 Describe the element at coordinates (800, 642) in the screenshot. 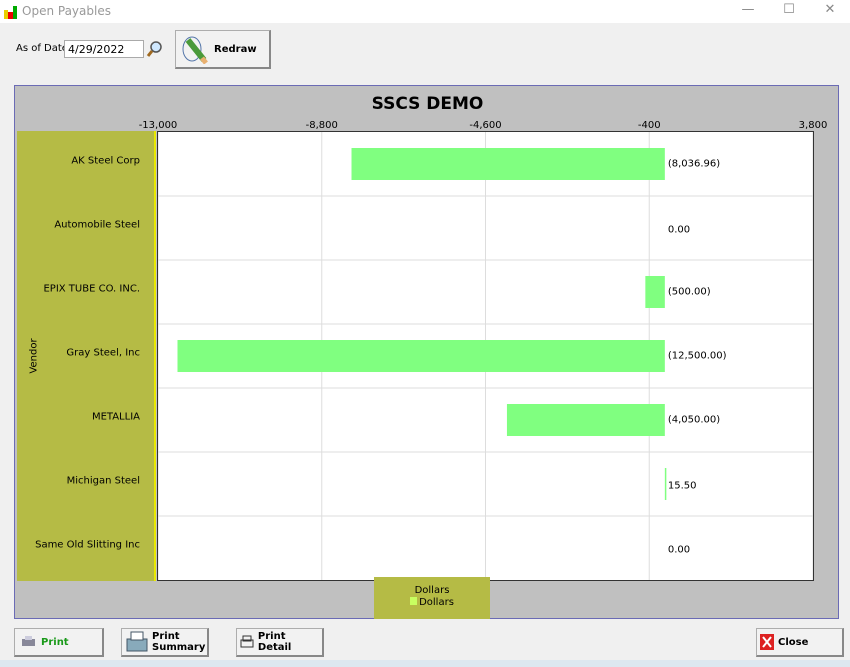

I see `close-button: Close` at that location.